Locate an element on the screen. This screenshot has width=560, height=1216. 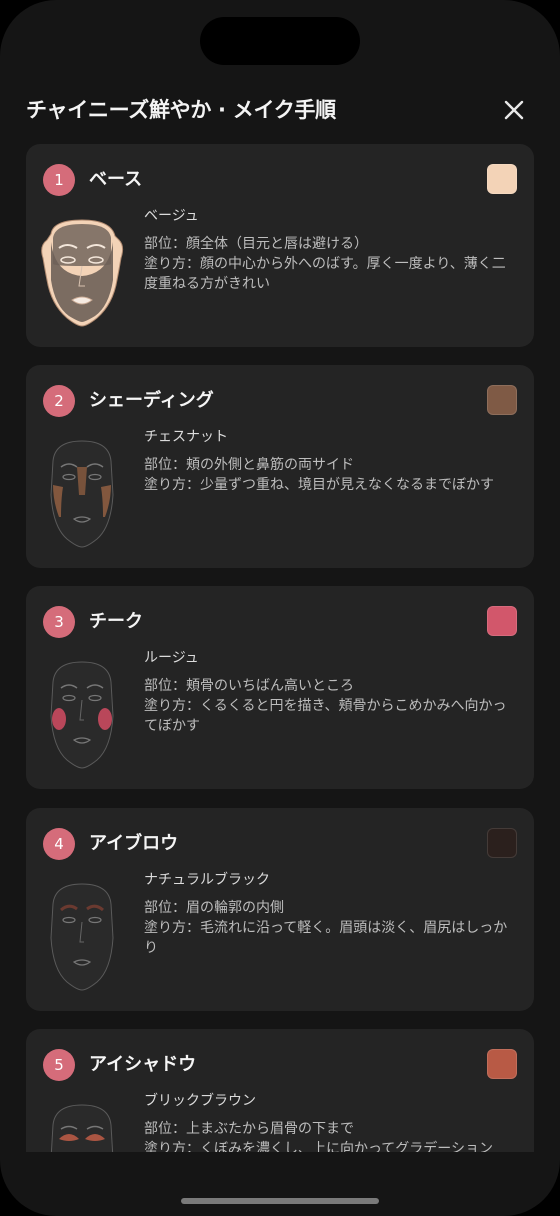
sheet-header: チャイニーズ鮮やか · メイク手順 is located at coordinates (281, 110).